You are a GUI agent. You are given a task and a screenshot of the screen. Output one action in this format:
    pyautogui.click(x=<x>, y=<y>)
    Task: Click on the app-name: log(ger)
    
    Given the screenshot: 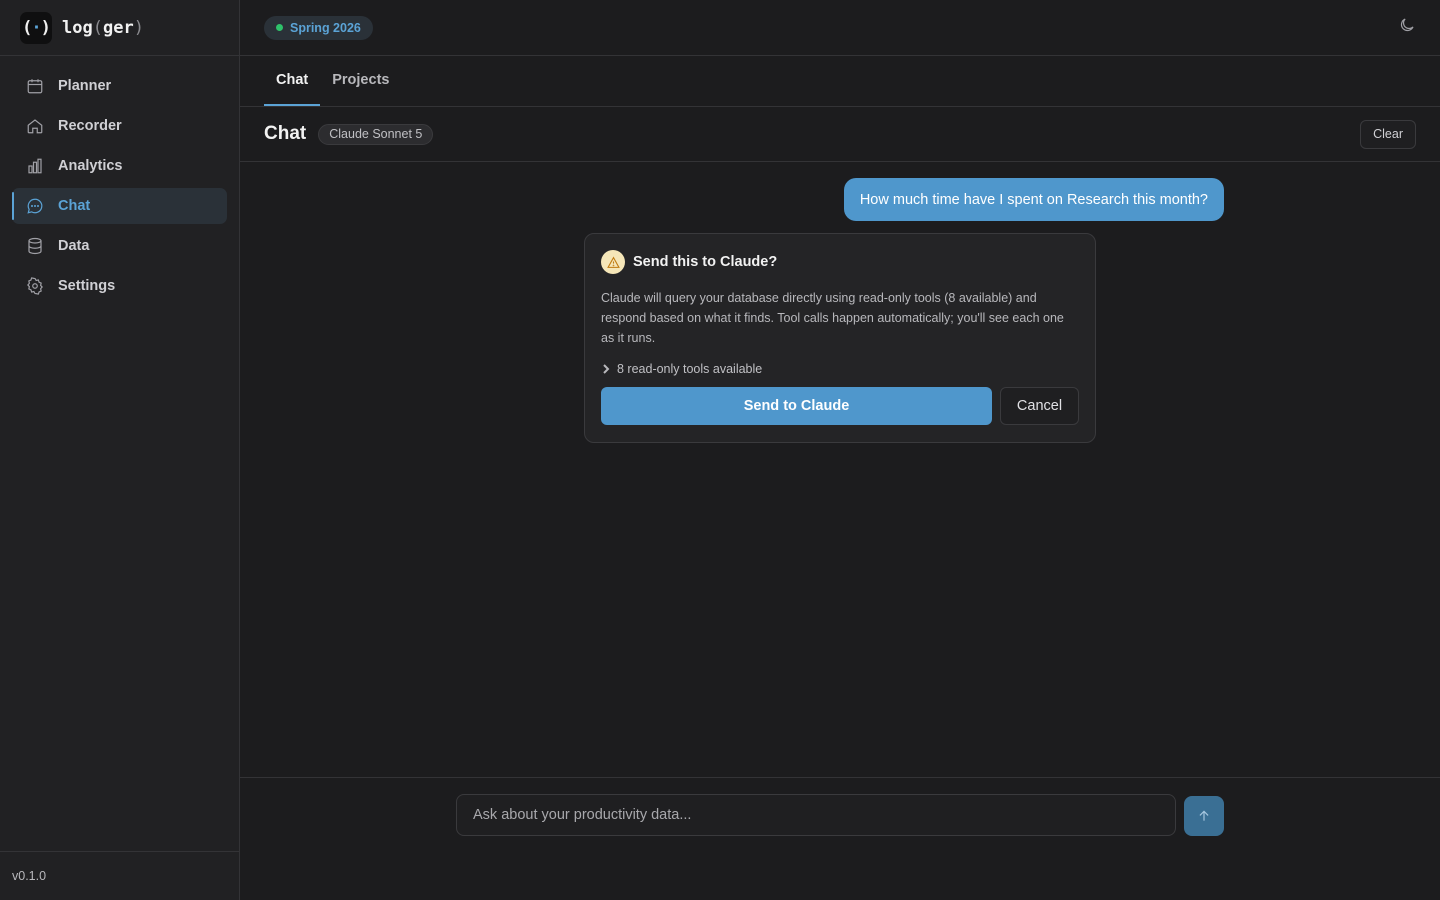 What is the action you would take?
    pyautogui.click(x=103, y=28)
    